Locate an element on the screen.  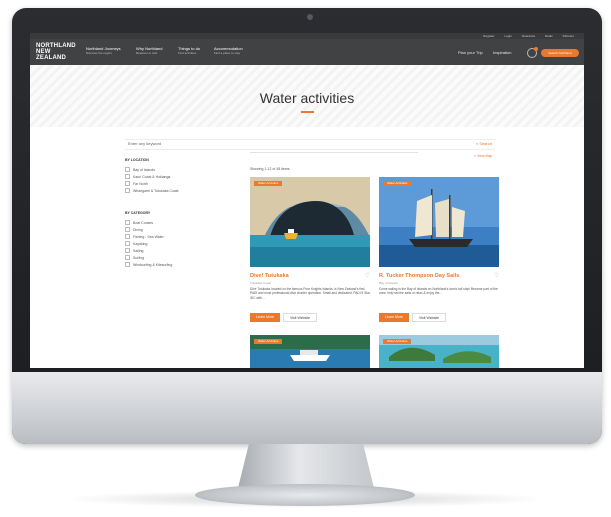
filter-category-boat-cruises: Boat Cruises is located at coordinates (179, 222).